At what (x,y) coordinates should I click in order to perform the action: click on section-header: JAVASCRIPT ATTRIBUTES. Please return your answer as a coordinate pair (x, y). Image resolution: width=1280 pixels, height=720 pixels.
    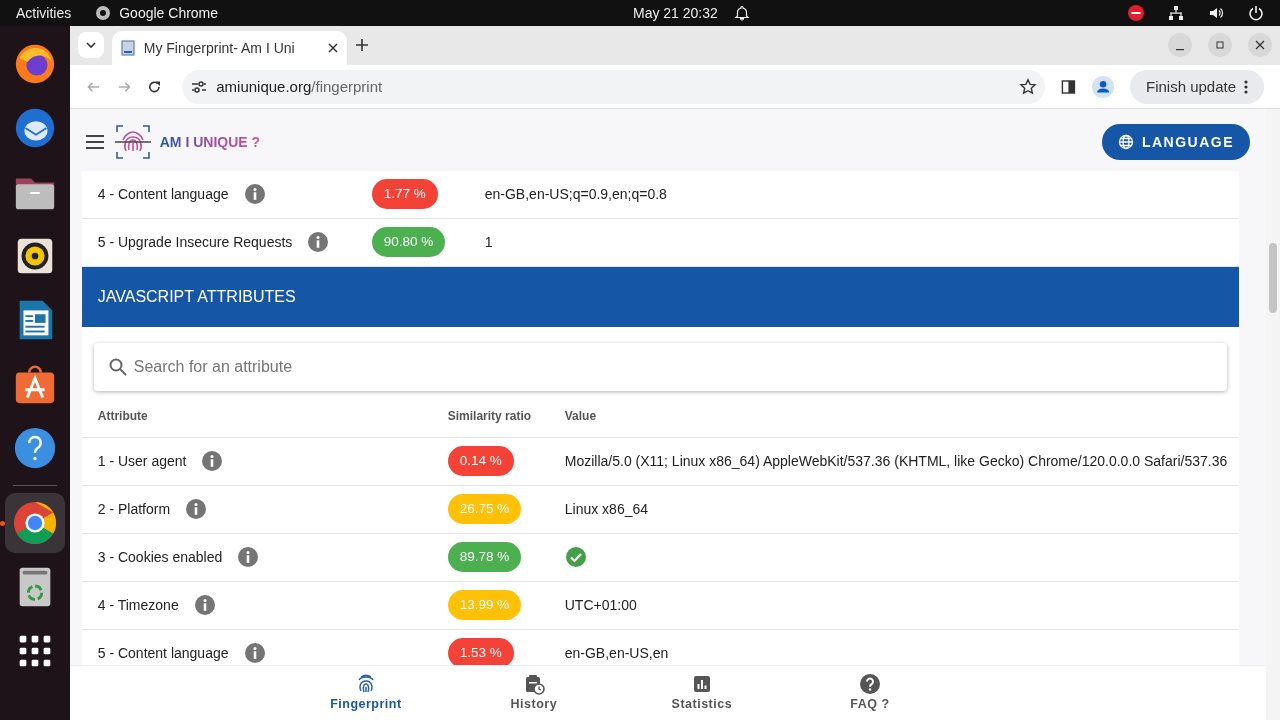
    Looking at the image, I should click on (660, 296).